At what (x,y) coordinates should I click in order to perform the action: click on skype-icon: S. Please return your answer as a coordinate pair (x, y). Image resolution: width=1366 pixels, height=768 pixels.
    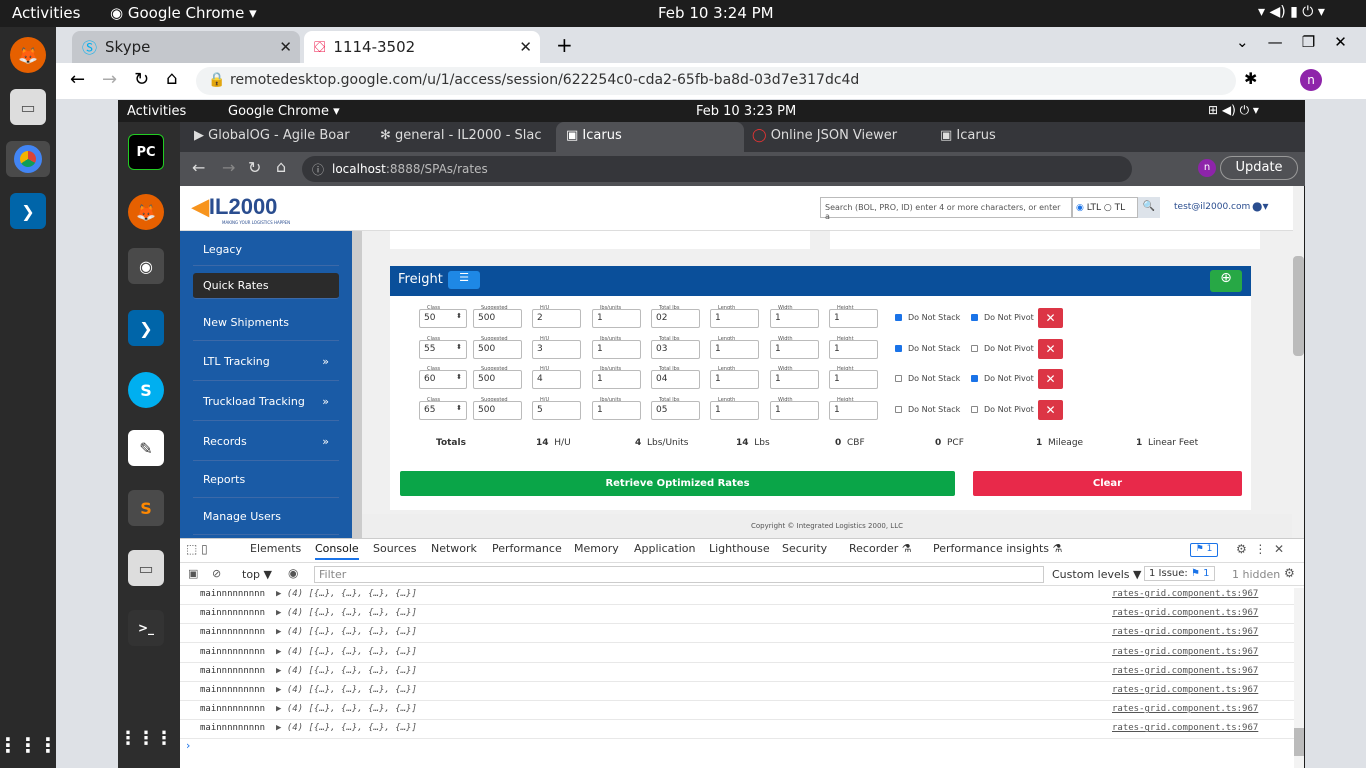
    Looking at the image, I should click on (146, 390).